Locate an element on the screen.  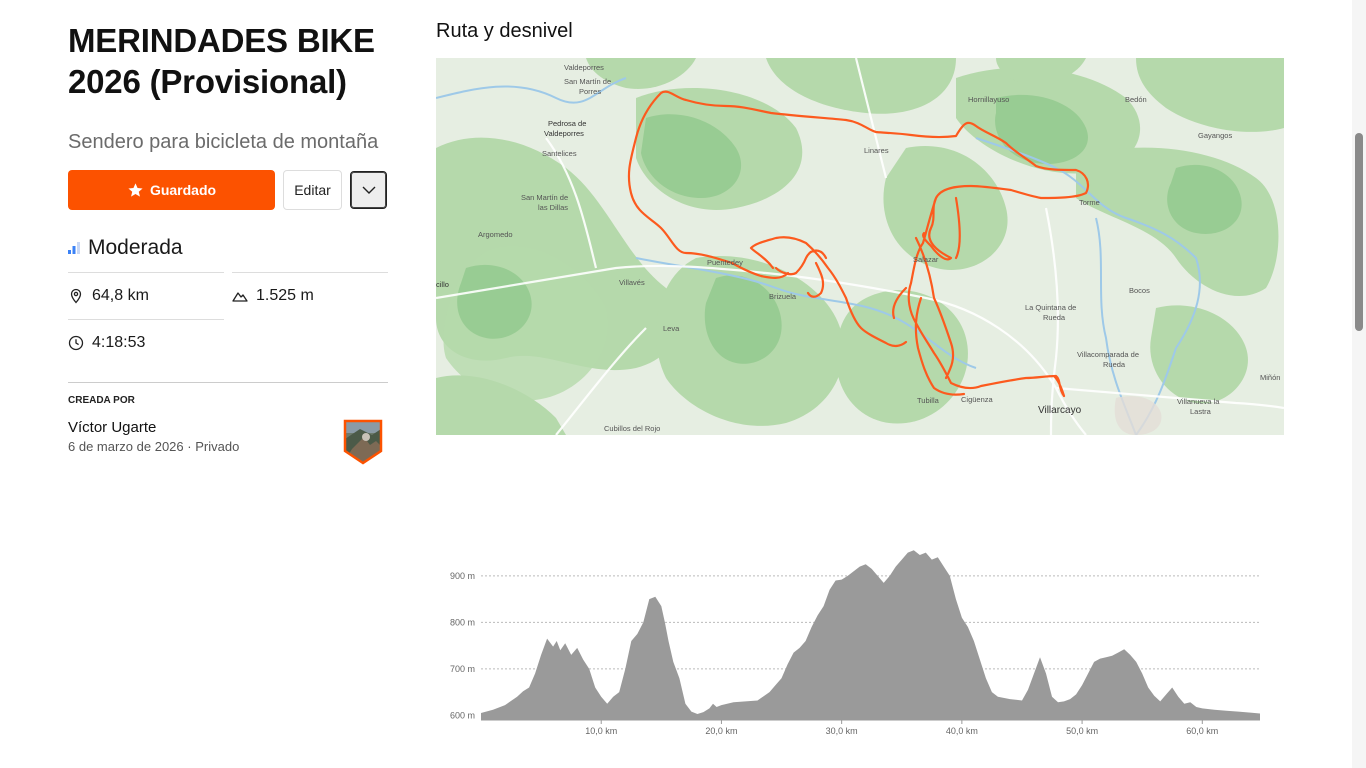
map-label-villarcayo: Villarcayo is located at coordinates (1060, 410).